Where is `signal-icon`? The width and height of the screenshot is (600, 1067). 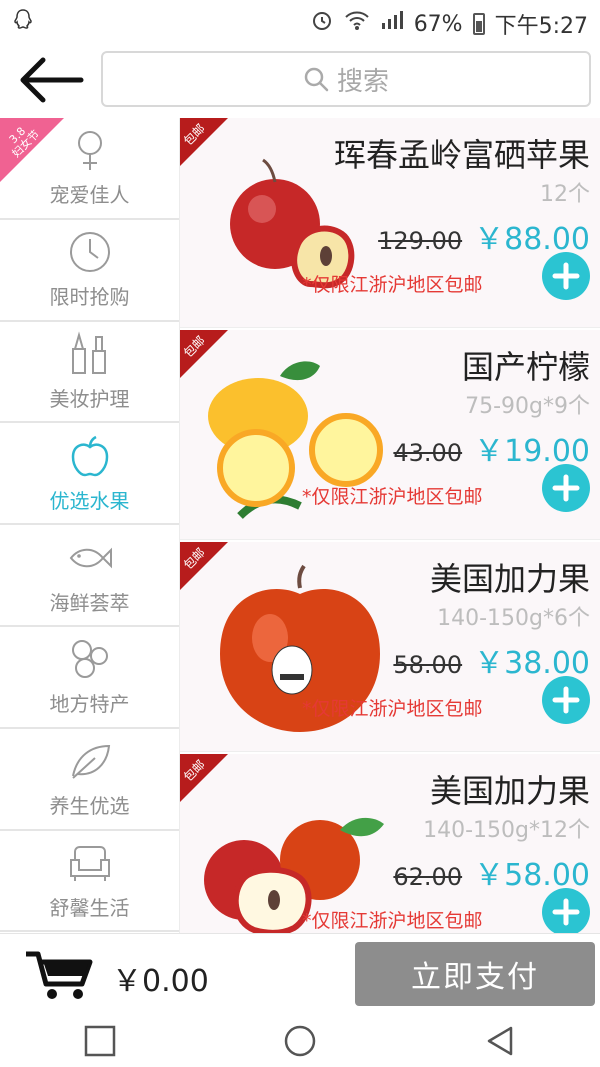
signal-icon is located at coordinates (392, 24).